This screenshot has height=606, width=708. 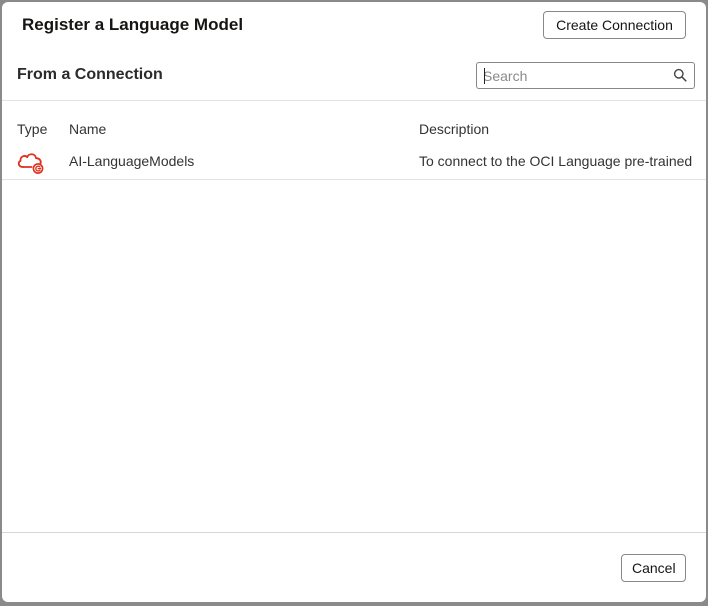 What do you see at coordinates (90, 74) in the screenshot?
I see `section-title: From a Connection` at bounding box center [90, 74].